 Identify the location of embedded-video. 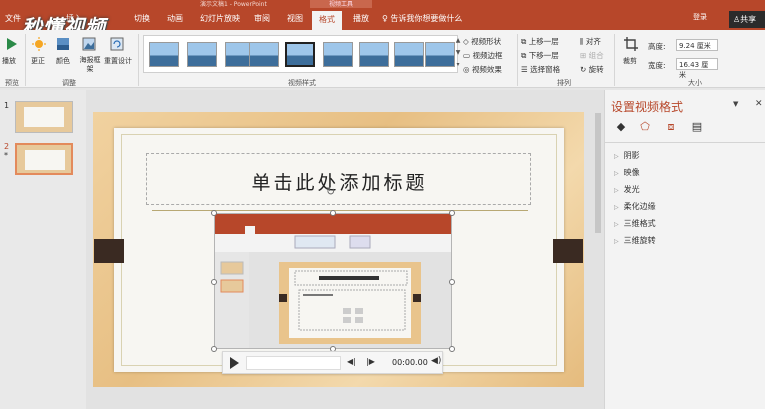
(333, 281).